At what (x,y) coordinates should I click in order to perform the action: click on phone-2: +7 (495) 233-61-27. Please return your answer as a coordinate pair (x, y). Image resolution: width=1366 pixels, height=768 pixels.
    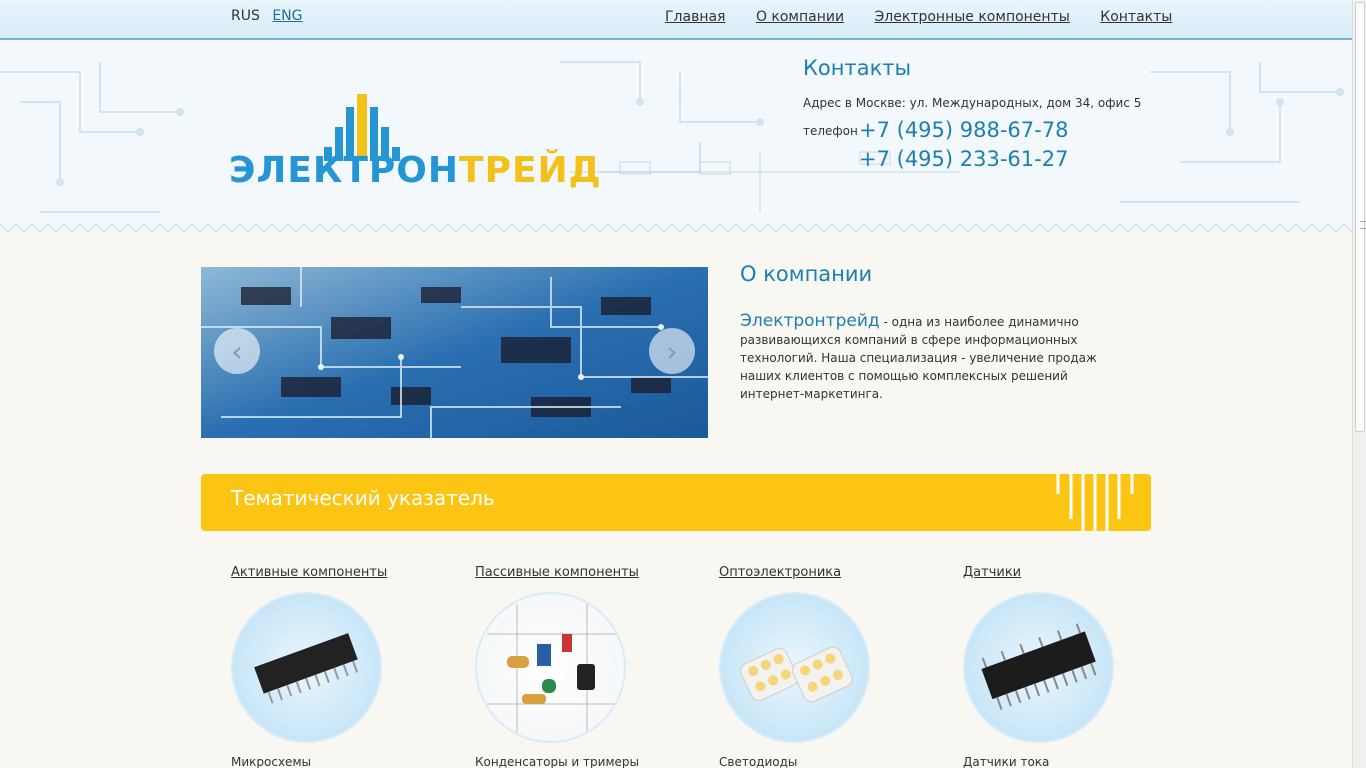
    Looking at the image, I should click on (963, 159).